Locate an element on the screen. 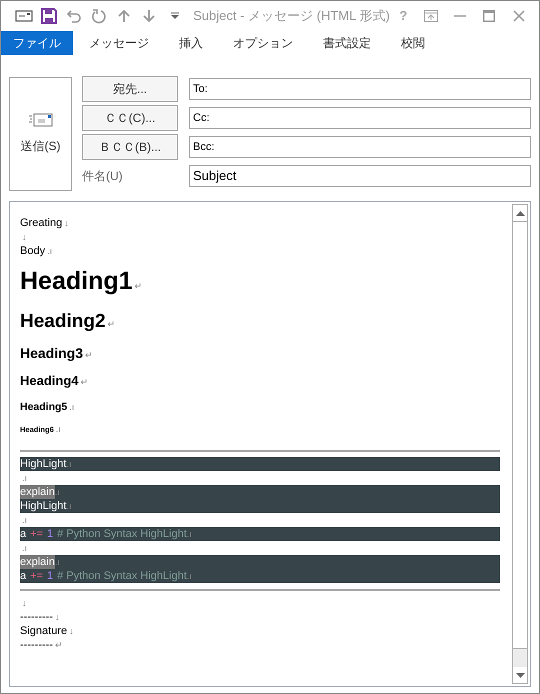  scroll-thumb is located at coordinates (520, 435).